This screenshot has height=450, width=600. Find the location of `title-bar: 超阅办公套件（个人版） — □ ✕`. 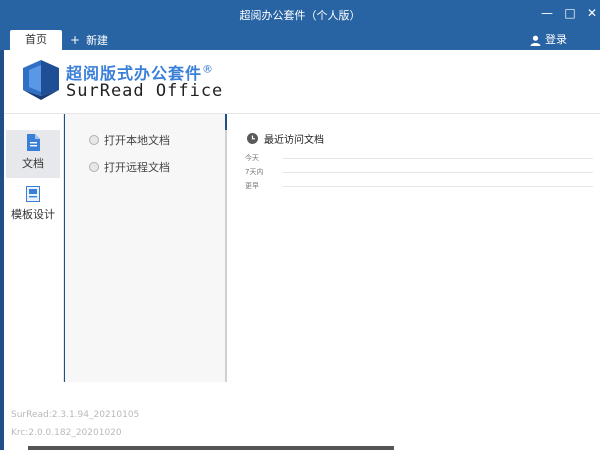

title-bar: 超阅办公套件（个人版） — □ ✕ is located at coordinates (300, 15).